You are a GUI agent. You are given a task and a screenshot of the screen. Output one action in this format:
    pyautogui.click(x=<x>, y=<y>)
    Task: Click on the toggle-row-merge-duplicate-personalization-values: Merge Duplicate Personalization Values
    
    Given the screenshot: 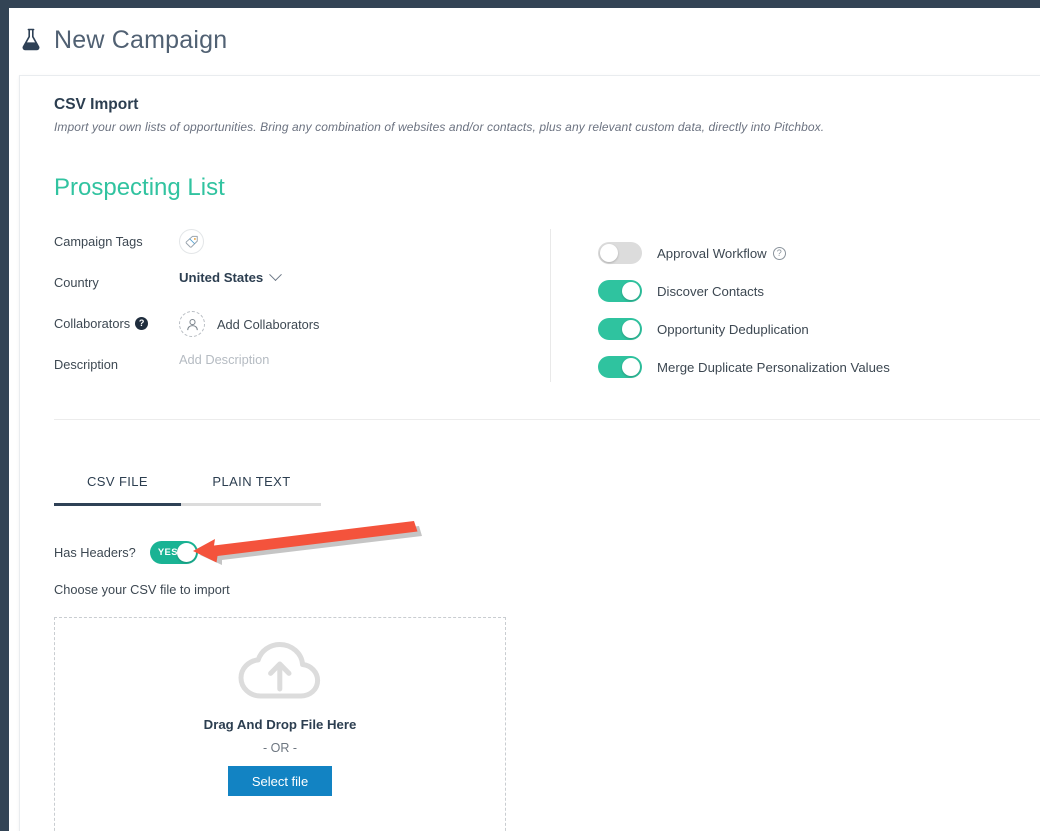 What is the action you would take?
    pyautogui.click(x=744, y=367)
    